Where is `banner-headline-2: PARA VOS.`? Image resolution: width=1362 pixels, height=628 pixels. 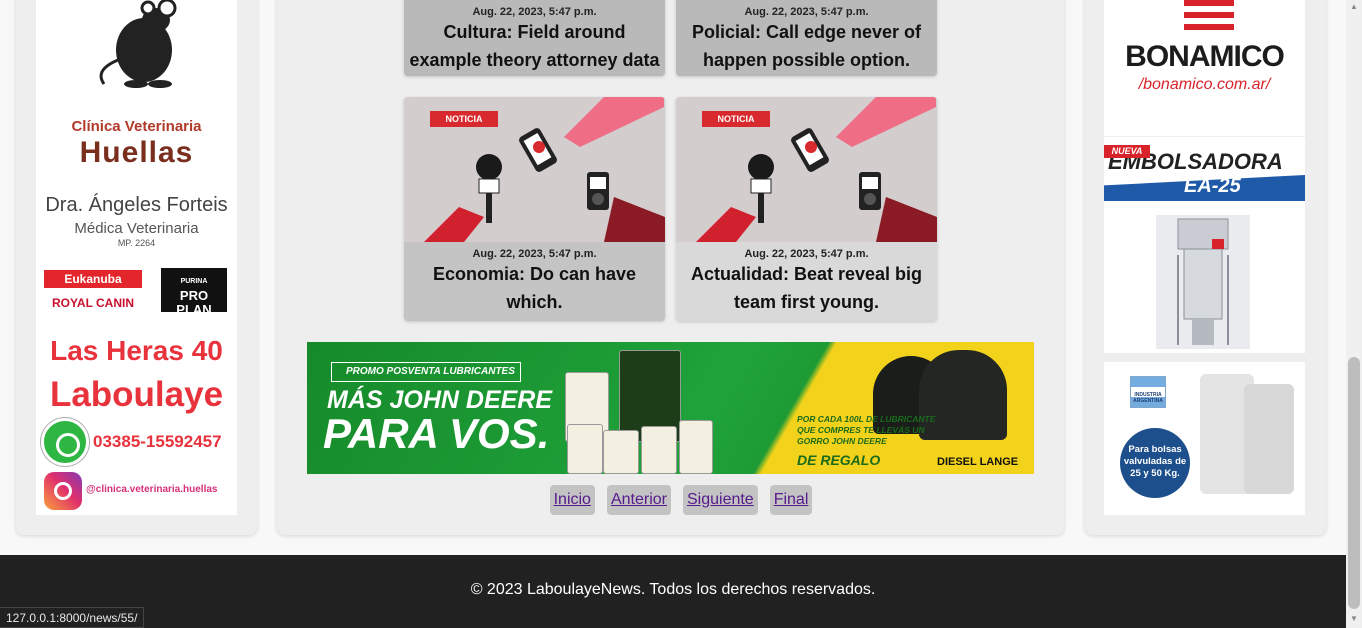
banner-headline-2: PARA VOS. is located at coordinates (436, 433).